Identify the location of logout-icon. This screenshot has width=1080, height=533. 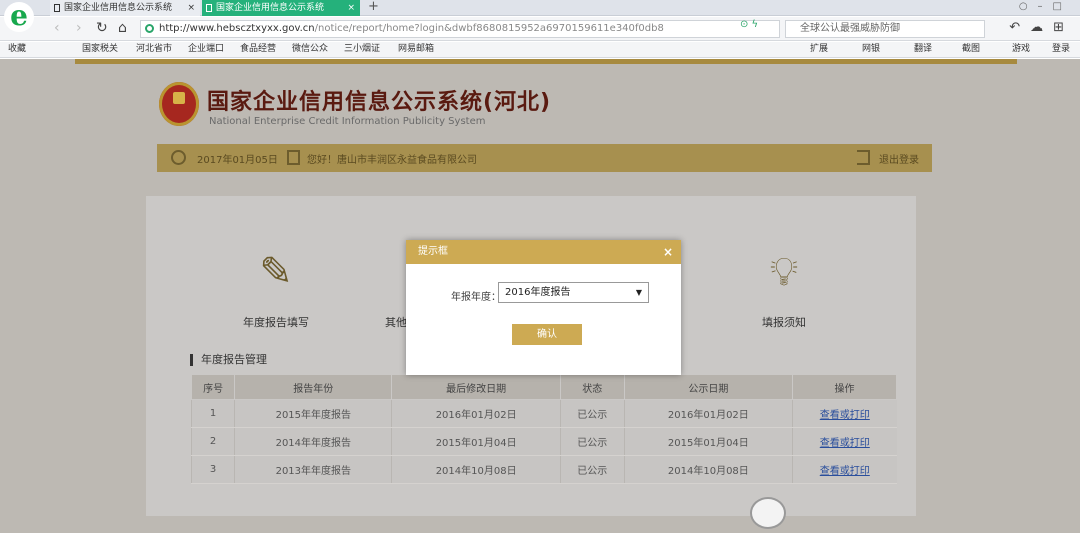
(863, 157).